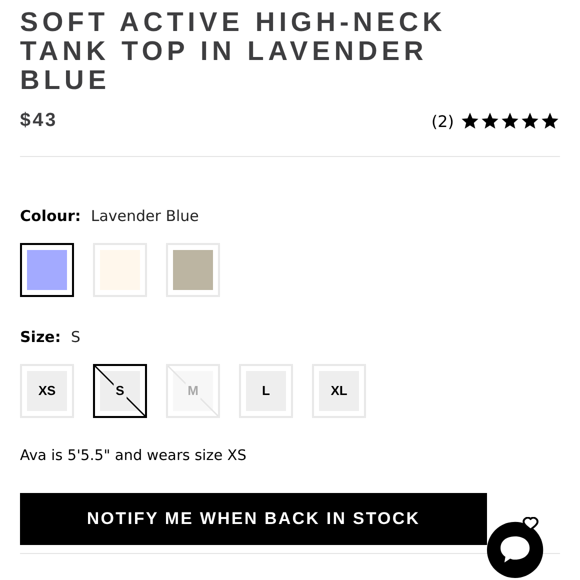 This screenshot has height=580, width=580. Describe the element at coordinates (266, 391) in the screenshot. I see `size-option: L` at that location.